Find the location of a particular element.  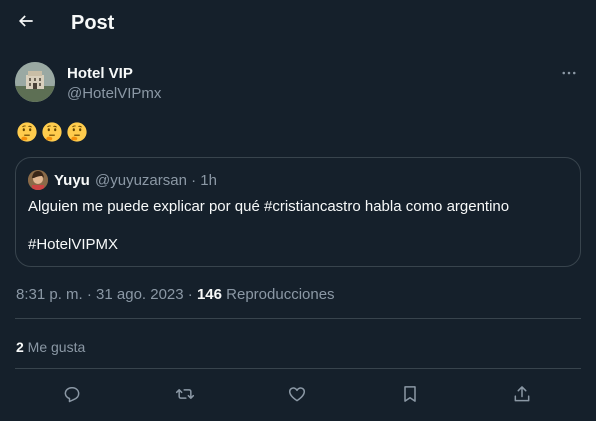

reply-icon is located at coordinates (72, 396).